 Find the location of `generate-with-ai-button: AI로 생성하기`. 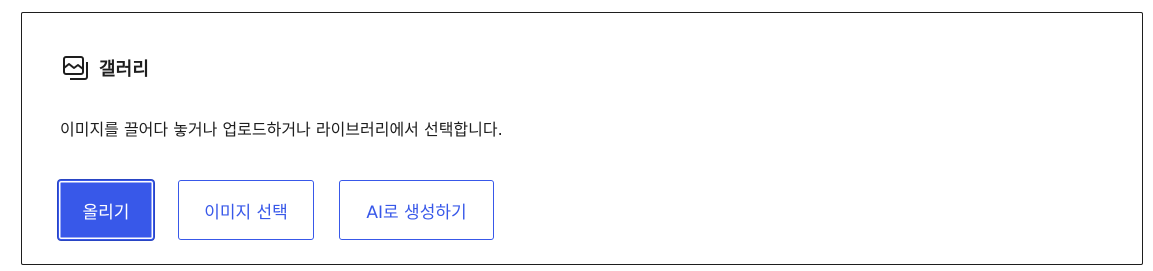

generate-with-ai-button: AI로 생성하기 is located at coordinates (416, 210).